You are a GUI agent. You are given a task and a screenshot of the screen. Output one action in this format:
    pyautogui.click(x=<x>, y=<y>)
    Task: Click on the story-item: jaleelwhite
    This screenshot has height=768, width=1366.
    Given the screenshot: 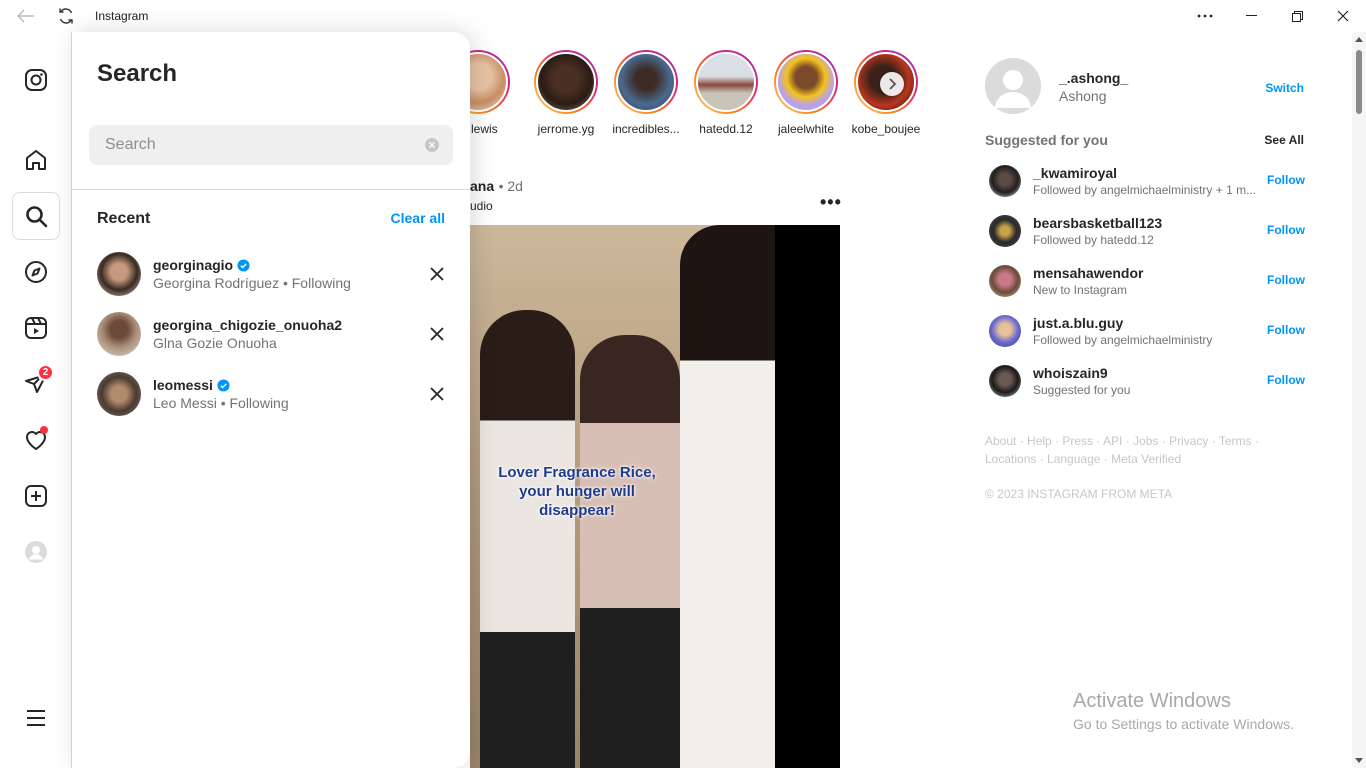 What is the action you would take?
    pyautogui.click(x=806, y=93)
    